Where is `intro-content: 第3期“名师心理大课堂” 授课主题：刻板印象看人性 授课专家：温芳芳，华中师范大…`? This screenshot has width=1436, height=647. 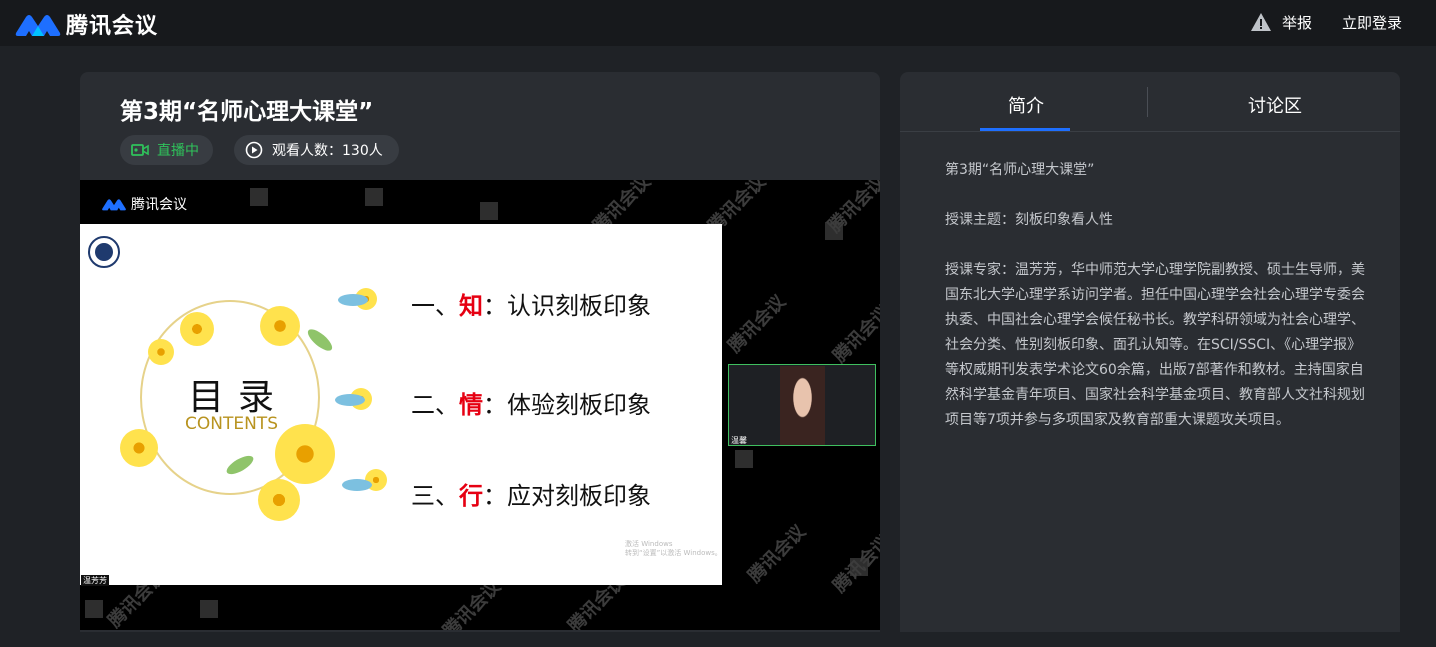
intro-content: 第3期“名师心理大课堂” 授课主题：刻板印象看人性 授课专家：温芳芳，华中师范大… is located at coordinates (1155, 308).